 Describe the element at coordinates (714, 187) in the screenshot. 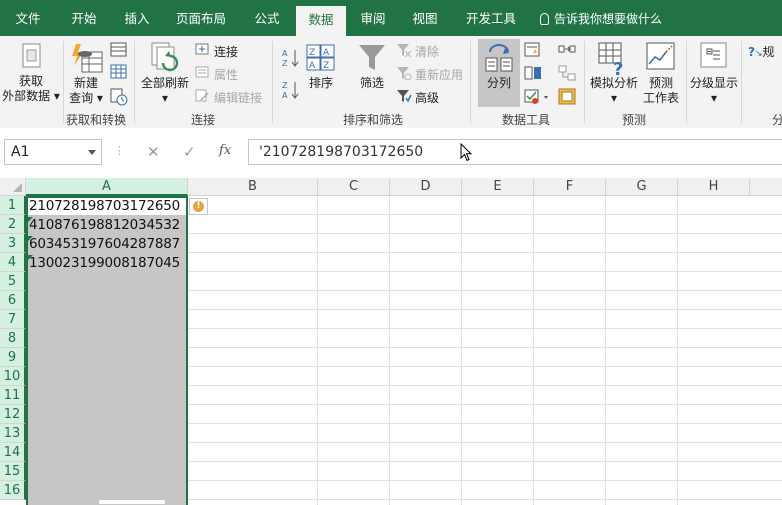

I see `column-header-h: H` at that location.